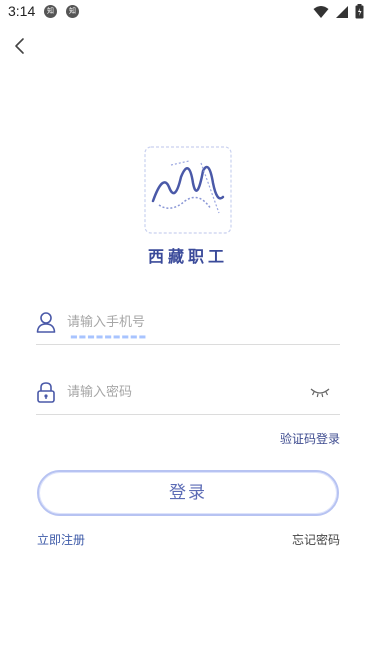 The height and width of the screenshot is (670, 376). I want to click on back-button, so click(20, 46).